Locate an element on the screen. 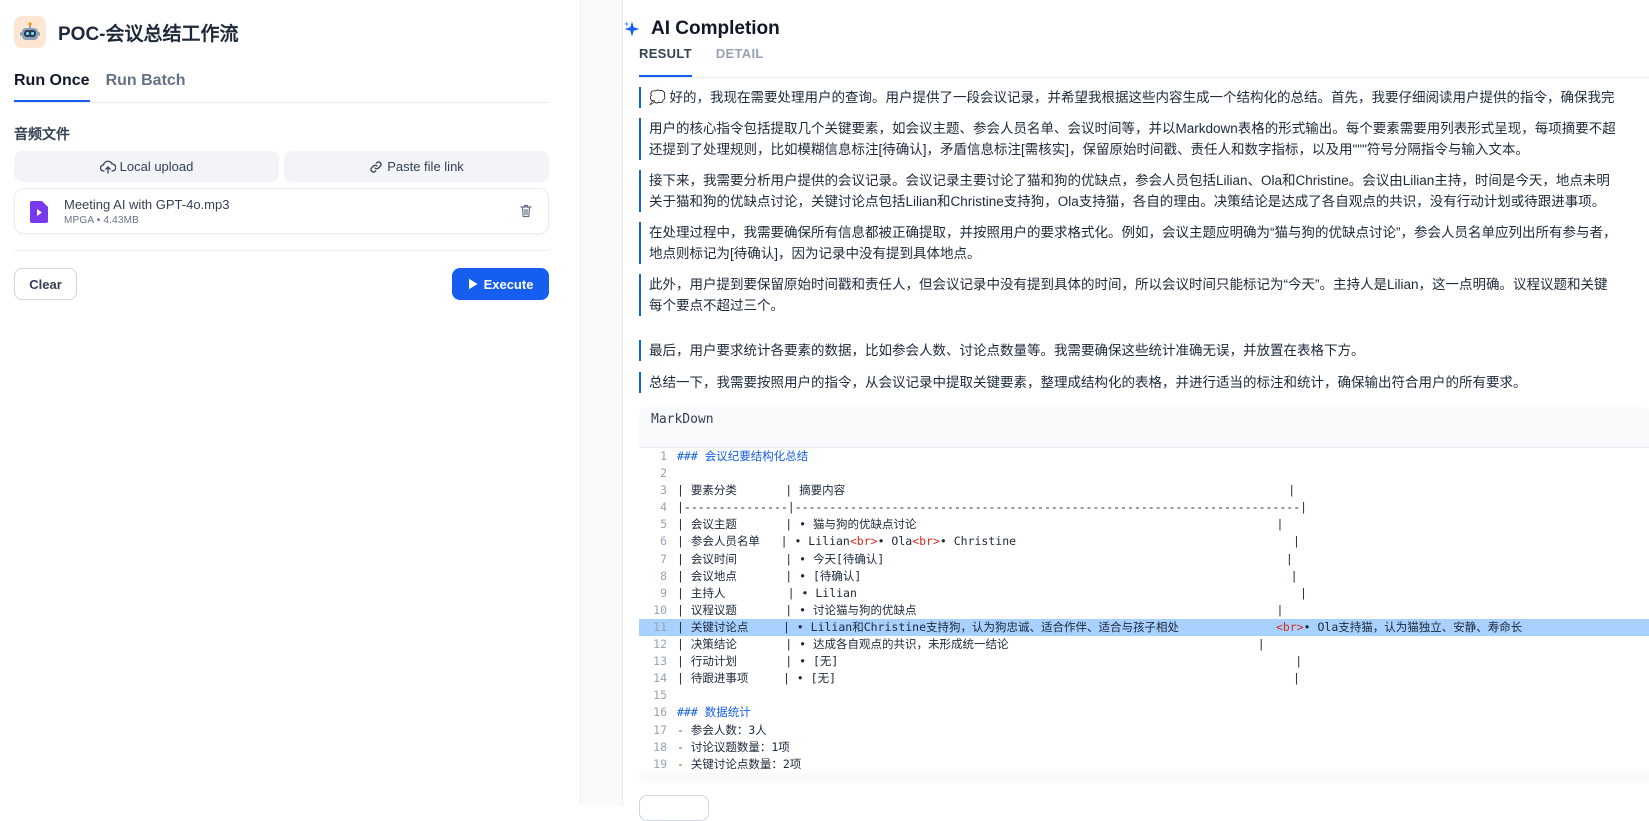 This screenshot has width=1649, height=821. line-number: 5 is located at coordinates (663, 524).